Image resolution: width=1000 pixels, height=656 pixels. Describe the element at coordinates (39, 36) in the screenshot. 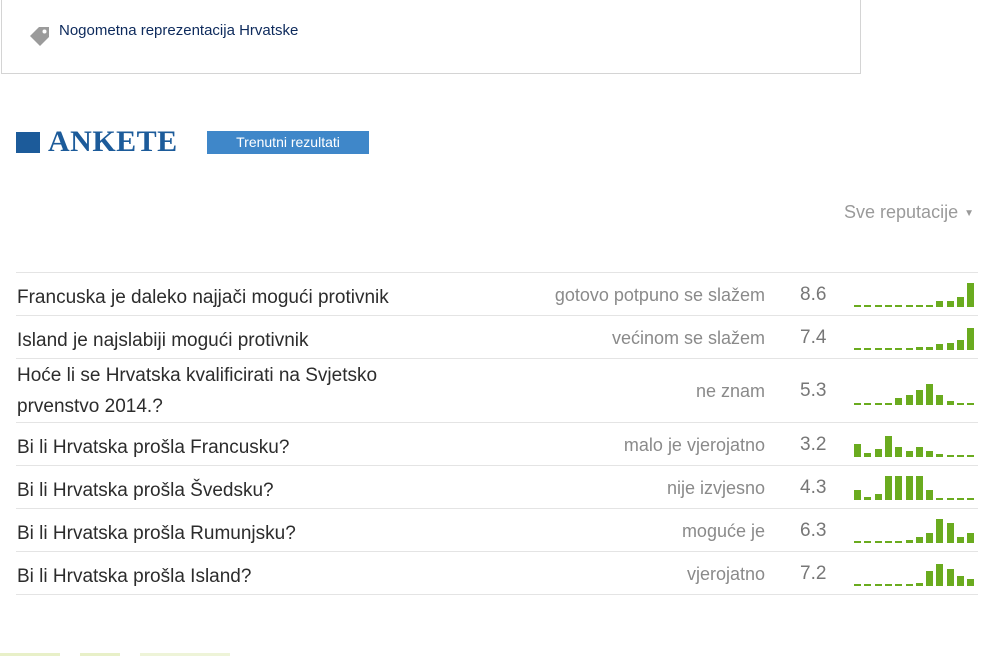

I see `tag-icon` at that location.